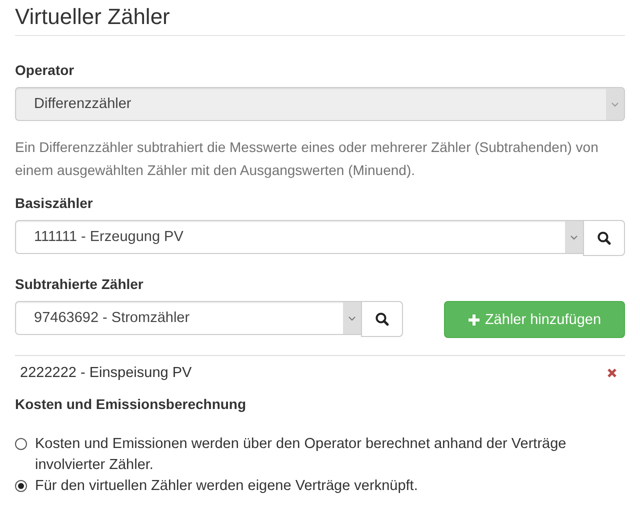 This screenshot has height=528, width=640. Describe the element at coordinates (301, 455) in the screenshot. I see `option-label: Kosten und Emissionen werden über den Operator berechnet anhand der Verträge involvierter Zähler.` at that location.